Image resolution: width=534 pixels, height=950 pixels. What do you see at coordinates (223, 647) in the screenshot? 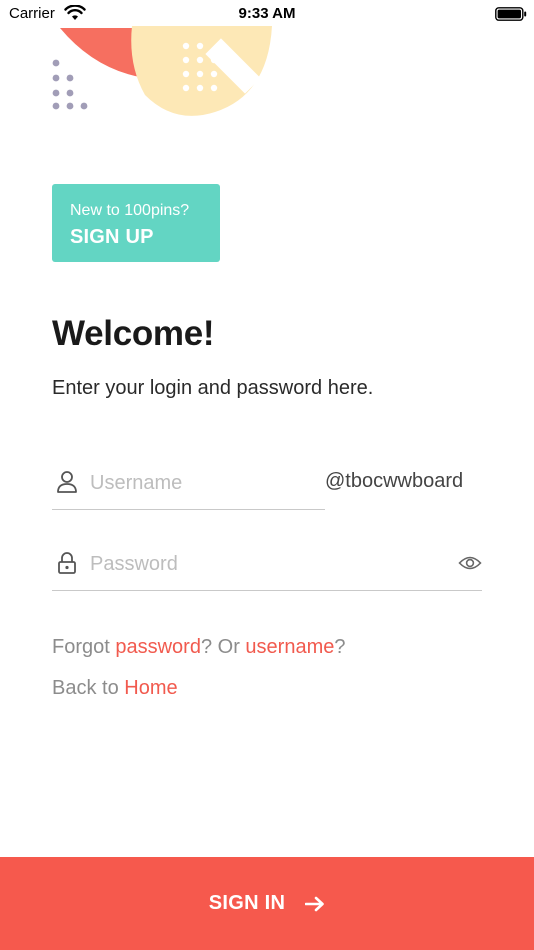
I see `forgot-middle: ? Or` at bounding box center [223, 647].